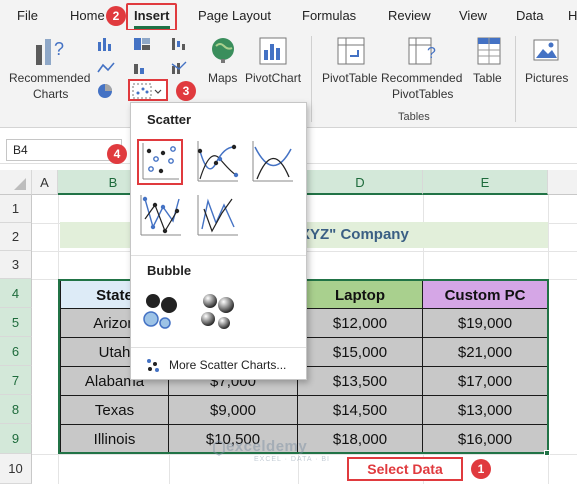  I want to click on recommended-pivottables-icon: ?, so click(423, 51).